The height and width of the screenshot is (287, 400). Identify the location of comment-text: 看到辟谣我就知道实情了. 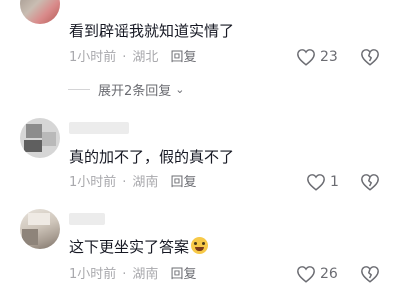
(152, 31).